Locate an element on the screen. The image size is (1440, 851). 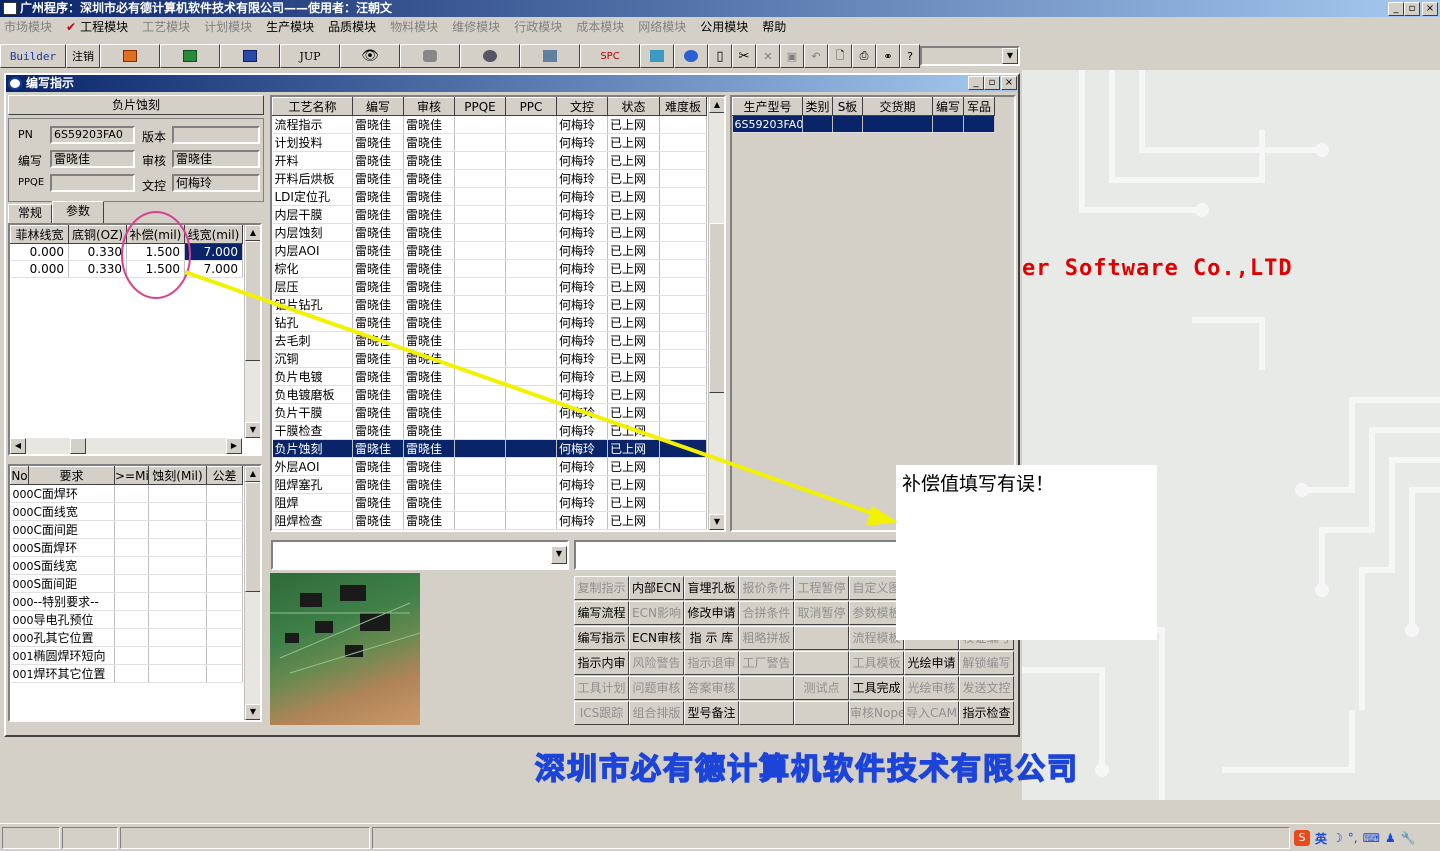
highlight-circle-icon is located at coordinates (156, 255).